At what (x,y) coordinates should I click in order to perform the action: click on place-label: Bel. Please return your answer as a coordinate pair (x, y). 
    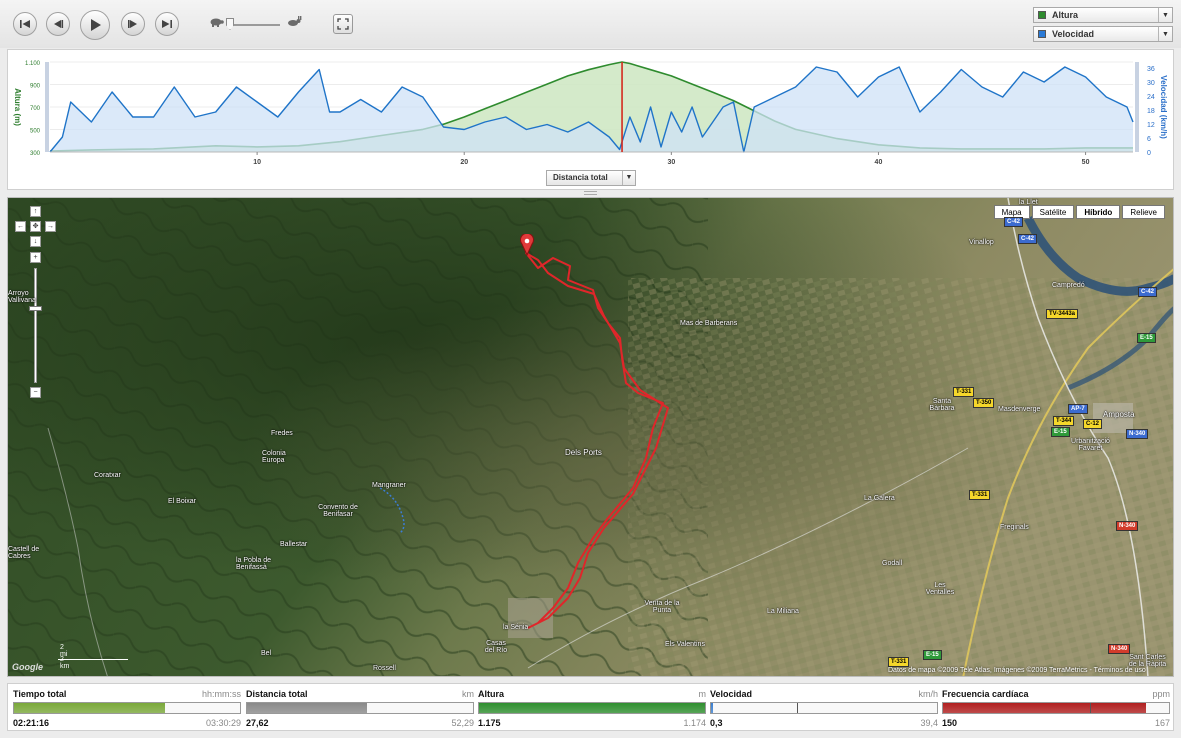
    Looking at the image, I should click on (266, 653).